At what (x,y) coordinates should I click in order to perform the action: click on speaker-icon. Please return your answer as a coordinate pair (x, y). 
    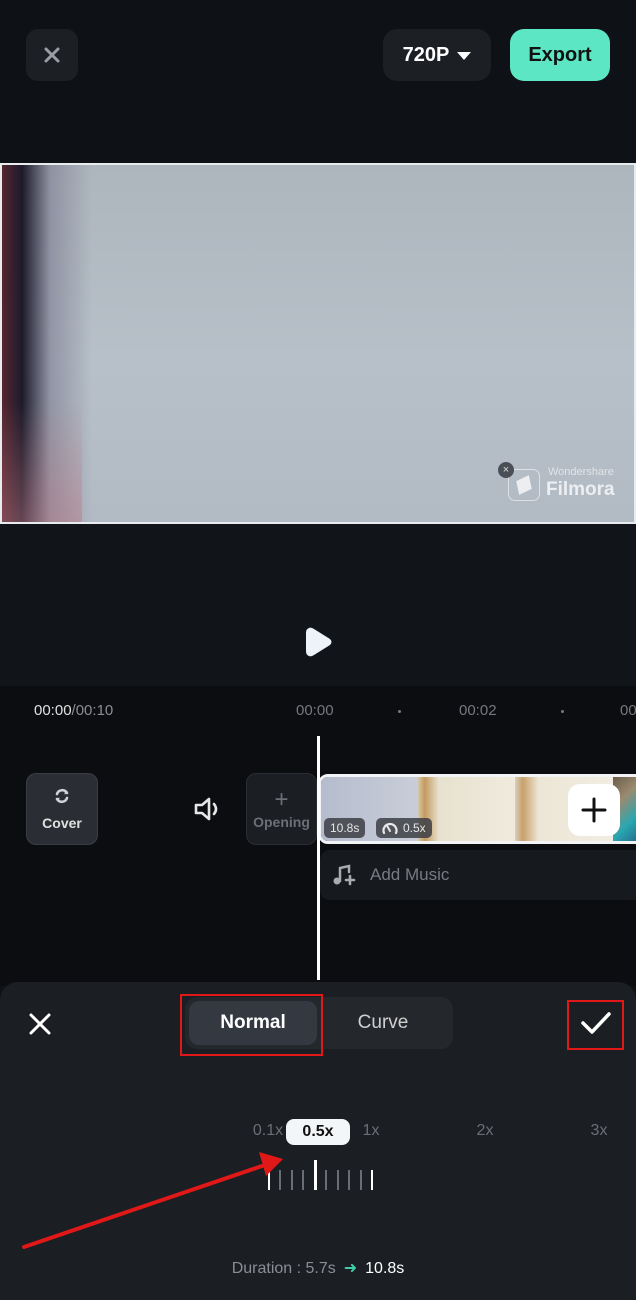
    Looking at the image, I should click on (209, 809).